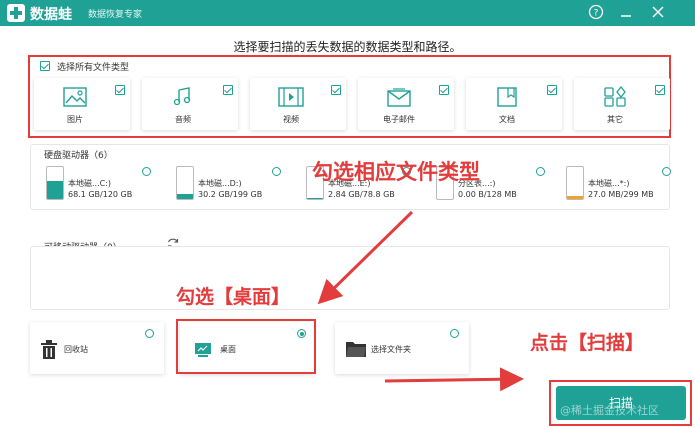 The width and height of the screenshot is (695, 428). What do you see at coordinates (454, 379) in the screenshot?
I see `arrow-to-scan` at bounding box center [454, 379].